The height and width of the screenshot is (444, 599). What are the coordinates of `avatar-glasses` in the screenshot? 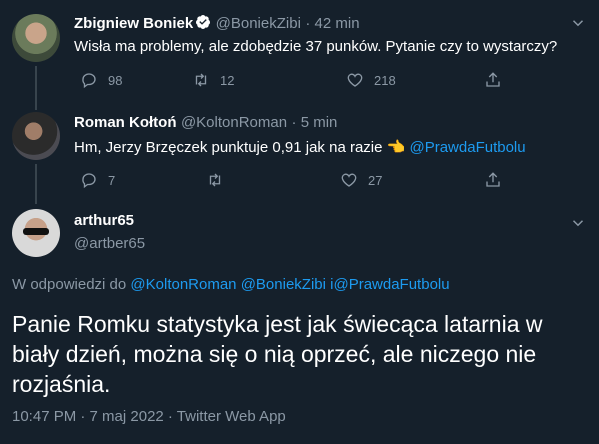 It's located at (36, 231).